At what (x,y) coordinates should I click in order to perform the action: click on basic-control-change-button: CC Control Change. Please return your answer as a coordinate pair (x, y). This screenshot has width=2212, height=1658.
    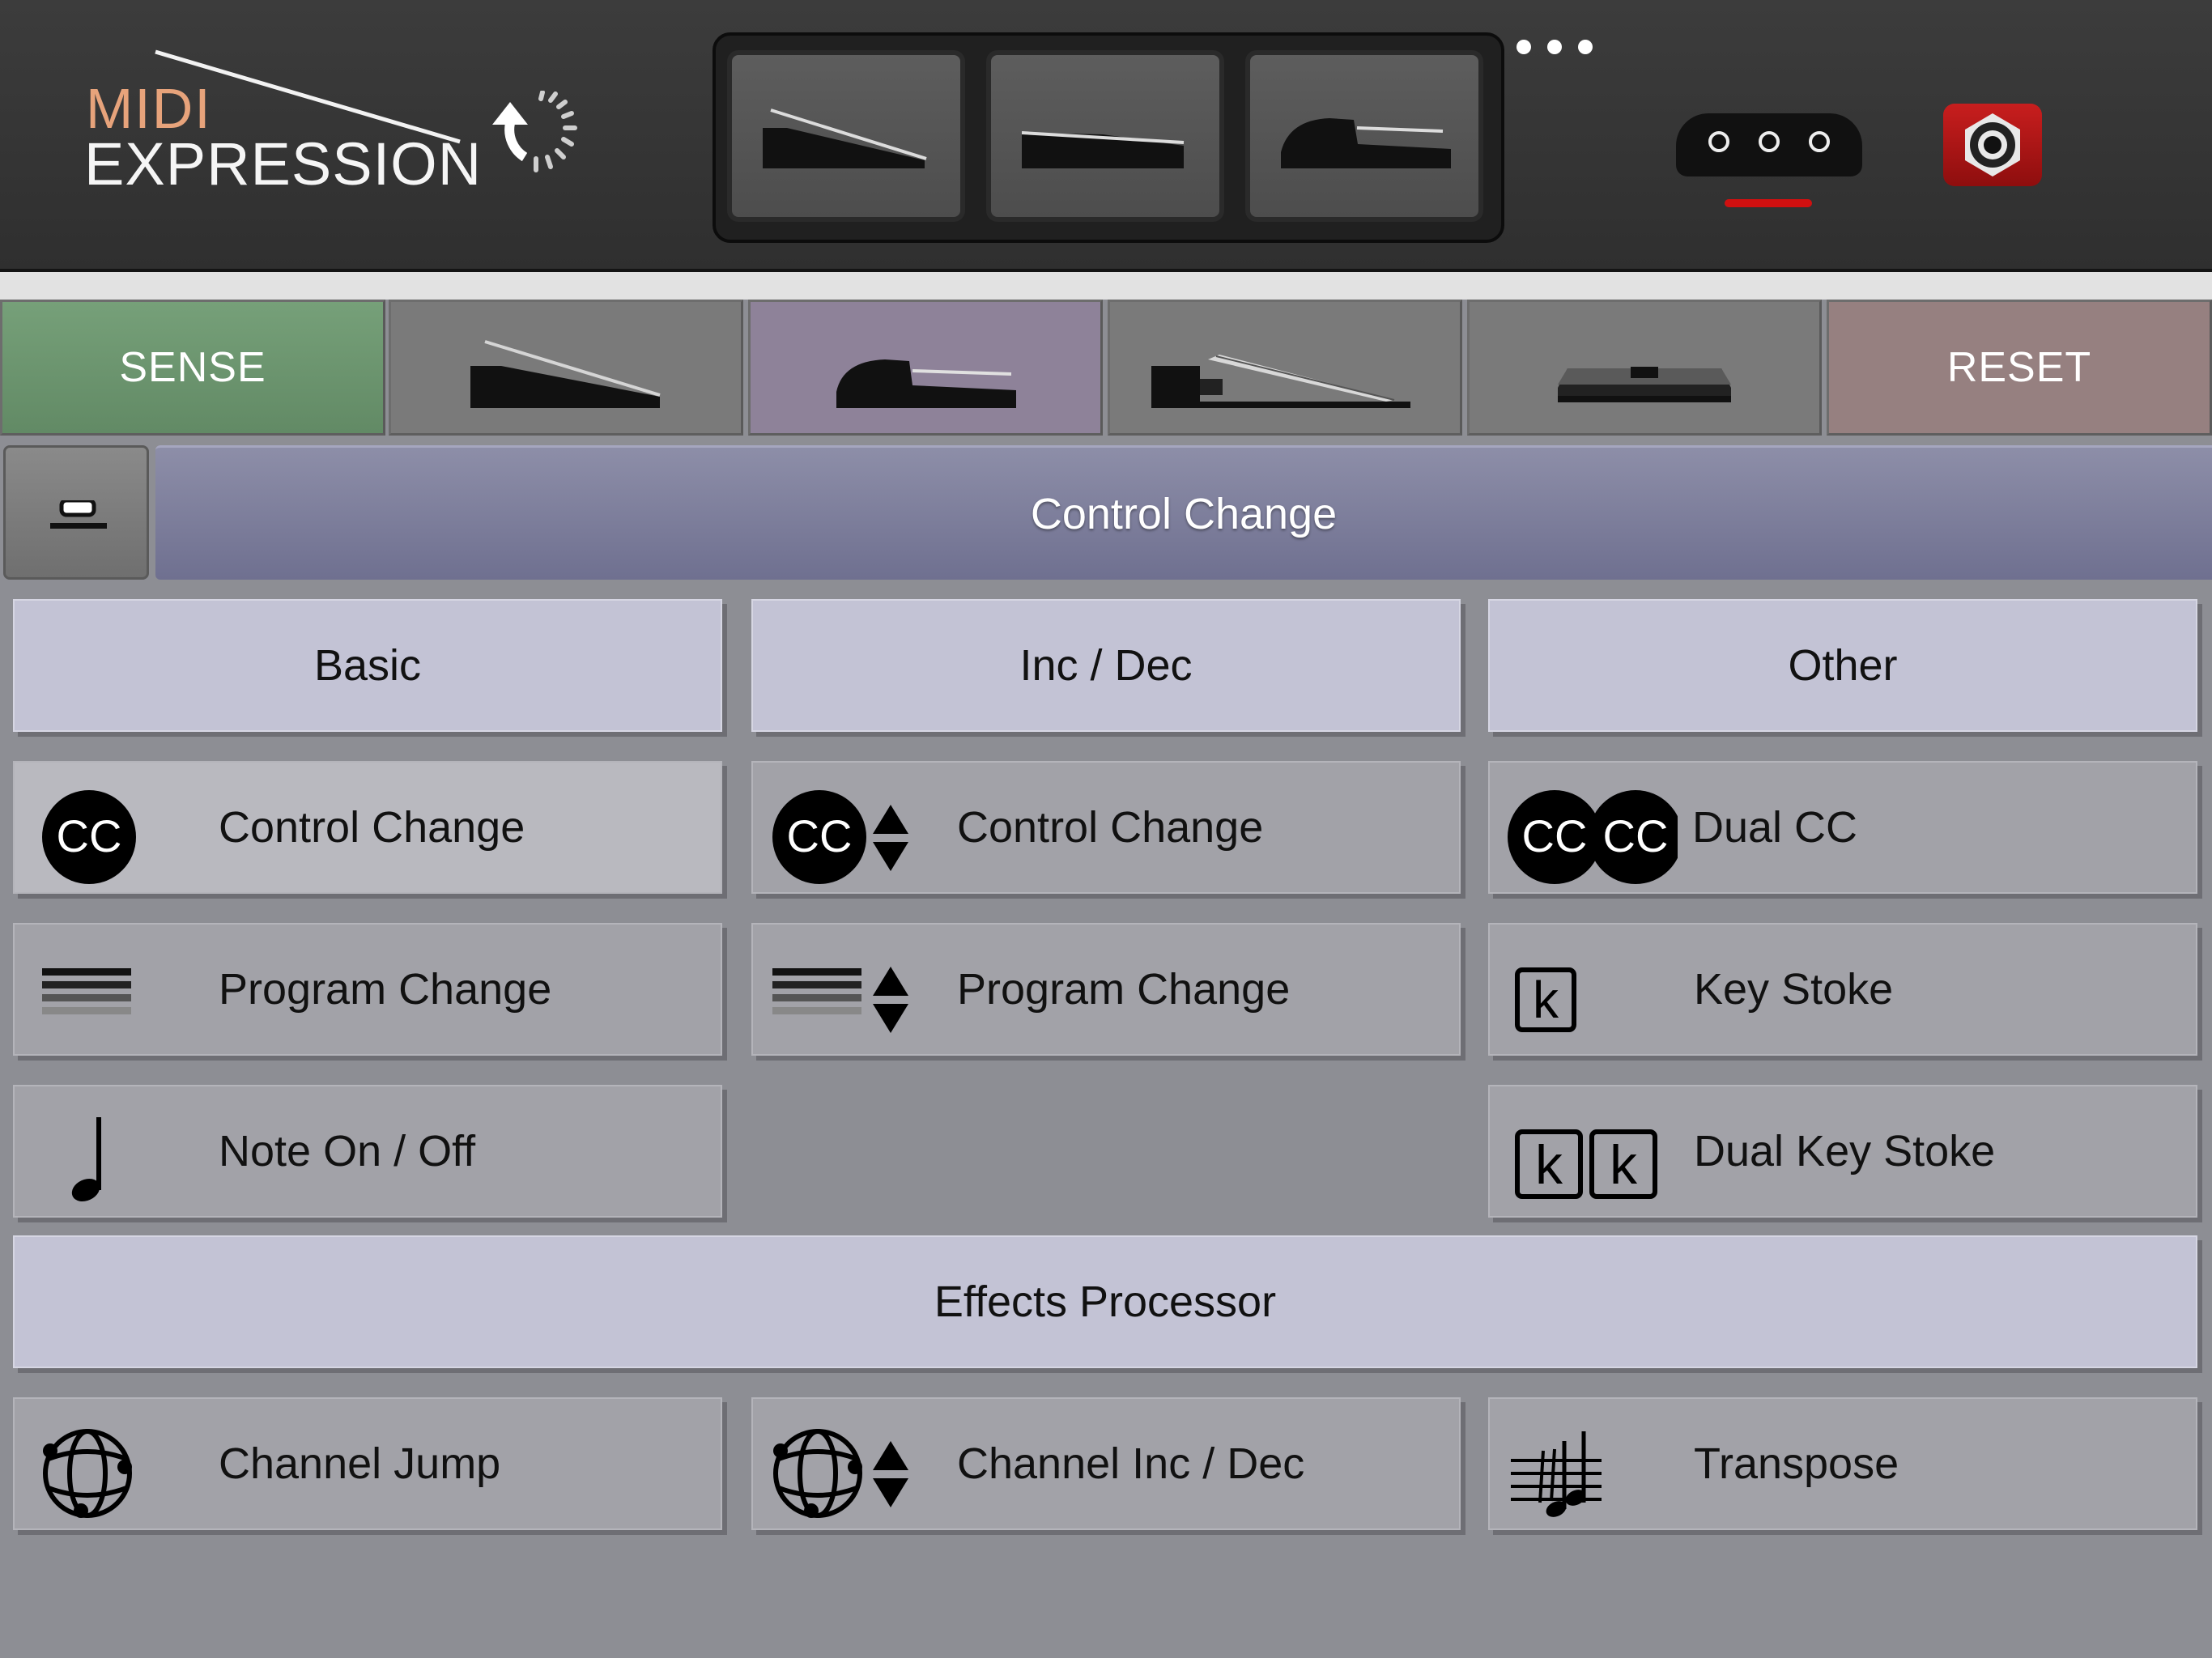
    Looking at the image, I should click on (368, 827).